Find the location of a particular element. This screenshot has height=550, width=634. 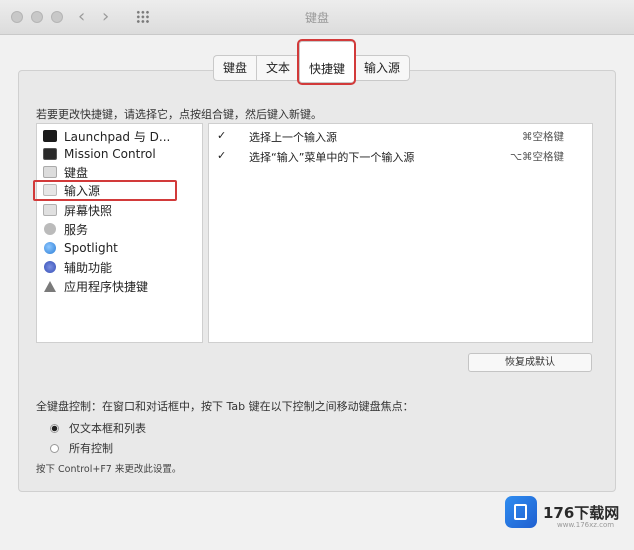

category-item-services: 服务 is located at coordinates (65, 229).